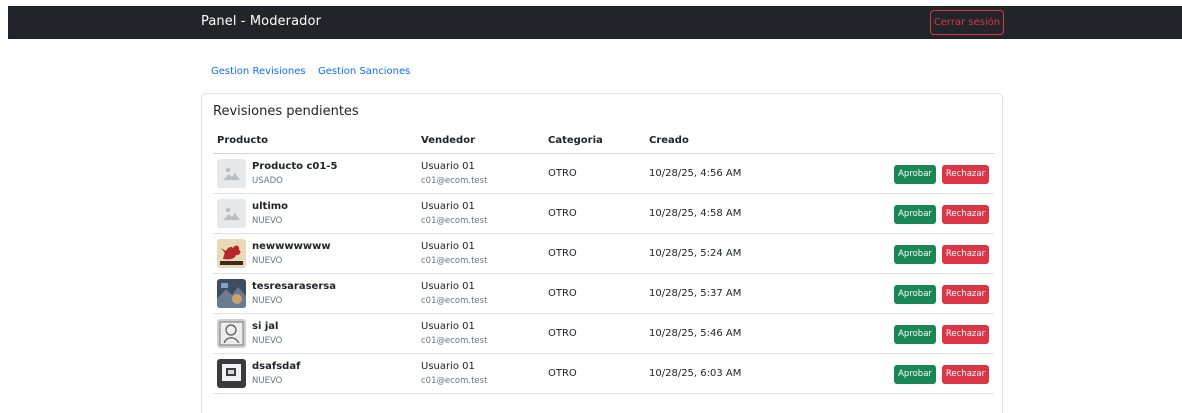 This screenshot has height=413, width=1182. What do you see at coordinates (364, 71) in the screenshot?
I see `tab-gestion-sanciones: Gestion Sanciones` at bounding box center [364, 71].